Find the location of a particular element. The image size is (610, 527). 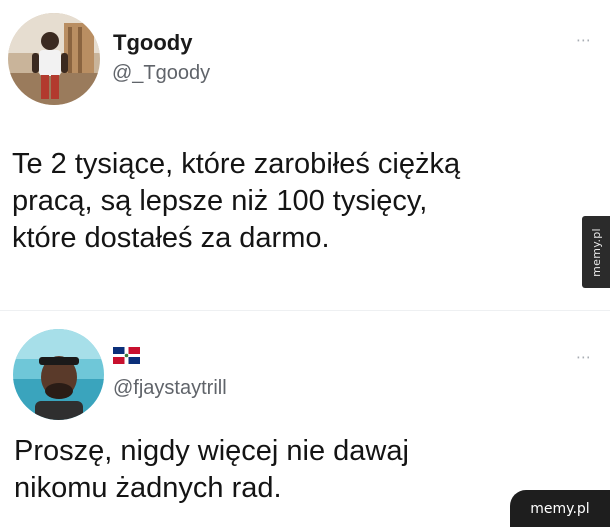

tweet1-avatar is located at coordinates (54, 59).